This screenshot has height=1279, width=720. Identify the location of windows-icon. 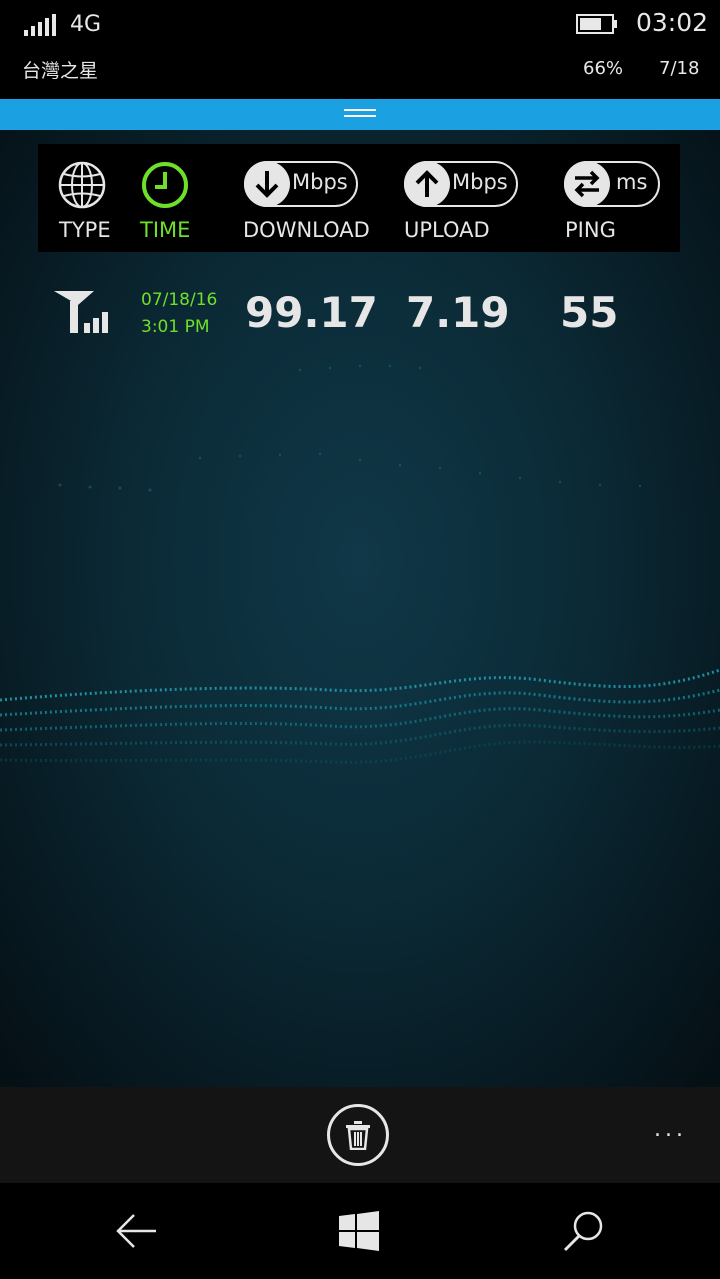
(359, 1231).